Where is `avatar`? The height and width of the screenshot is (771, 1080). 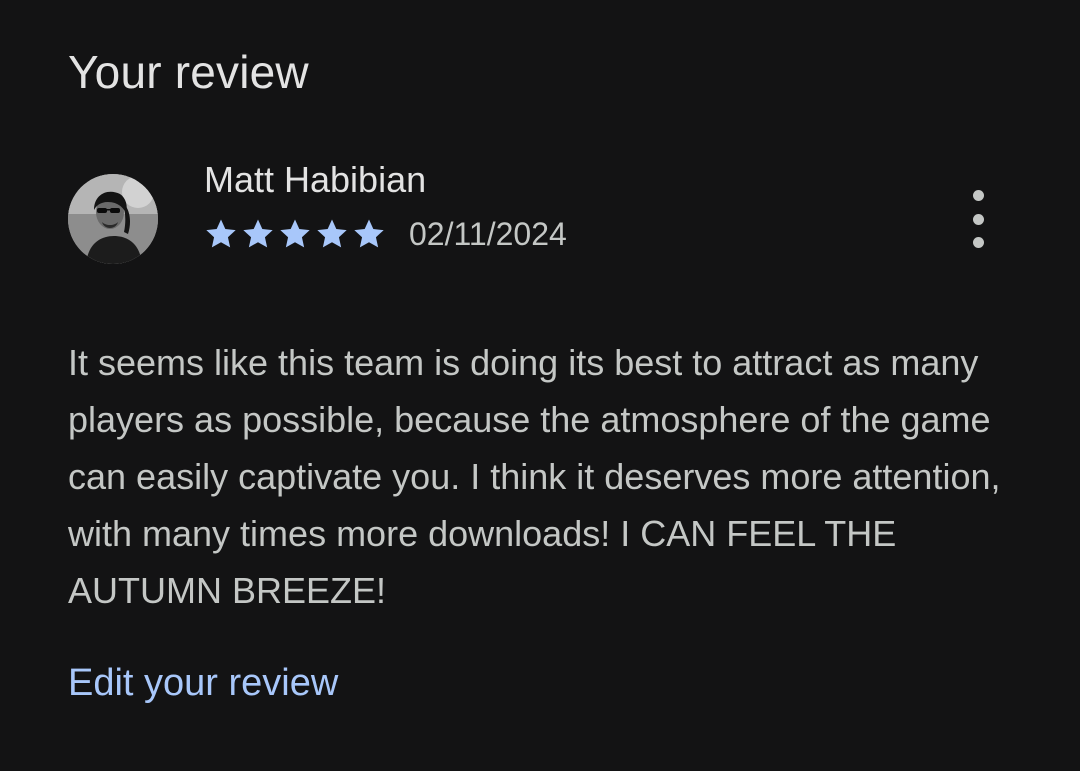 avatar is located at coordinates (113, 219).